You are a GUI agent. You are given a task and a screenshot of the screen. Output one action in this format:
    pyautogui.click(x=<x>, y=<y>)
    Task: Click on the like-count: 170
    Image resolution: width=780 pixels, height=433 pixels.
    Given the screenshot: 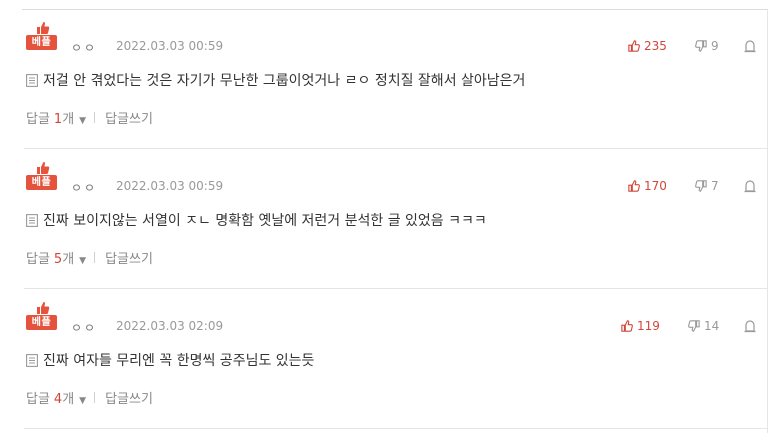 What is the action you would take?
    pyautogui.click(x=655, y=186)
    